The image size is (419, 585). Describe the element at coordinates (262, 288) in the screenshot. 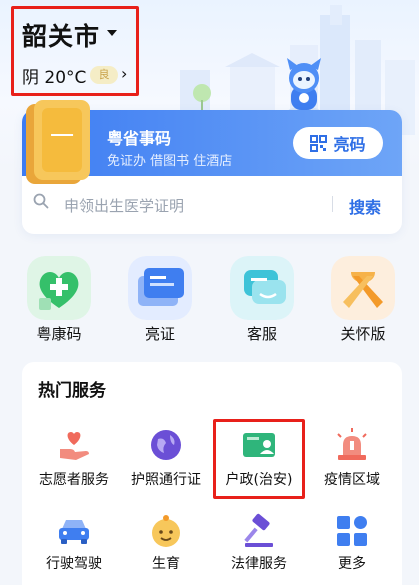

I see `chat-icon` at that location.